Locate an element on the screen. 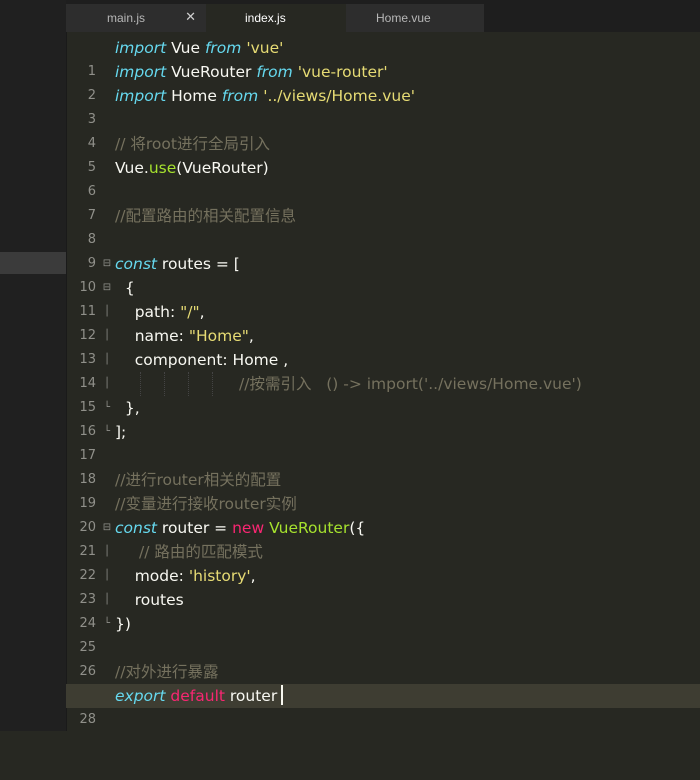 Image resolution: width=700 pixels, height=780 pixels. comment: //按需引入 () -> import('../views/Home.vue') is located at coordinates (410, 384).